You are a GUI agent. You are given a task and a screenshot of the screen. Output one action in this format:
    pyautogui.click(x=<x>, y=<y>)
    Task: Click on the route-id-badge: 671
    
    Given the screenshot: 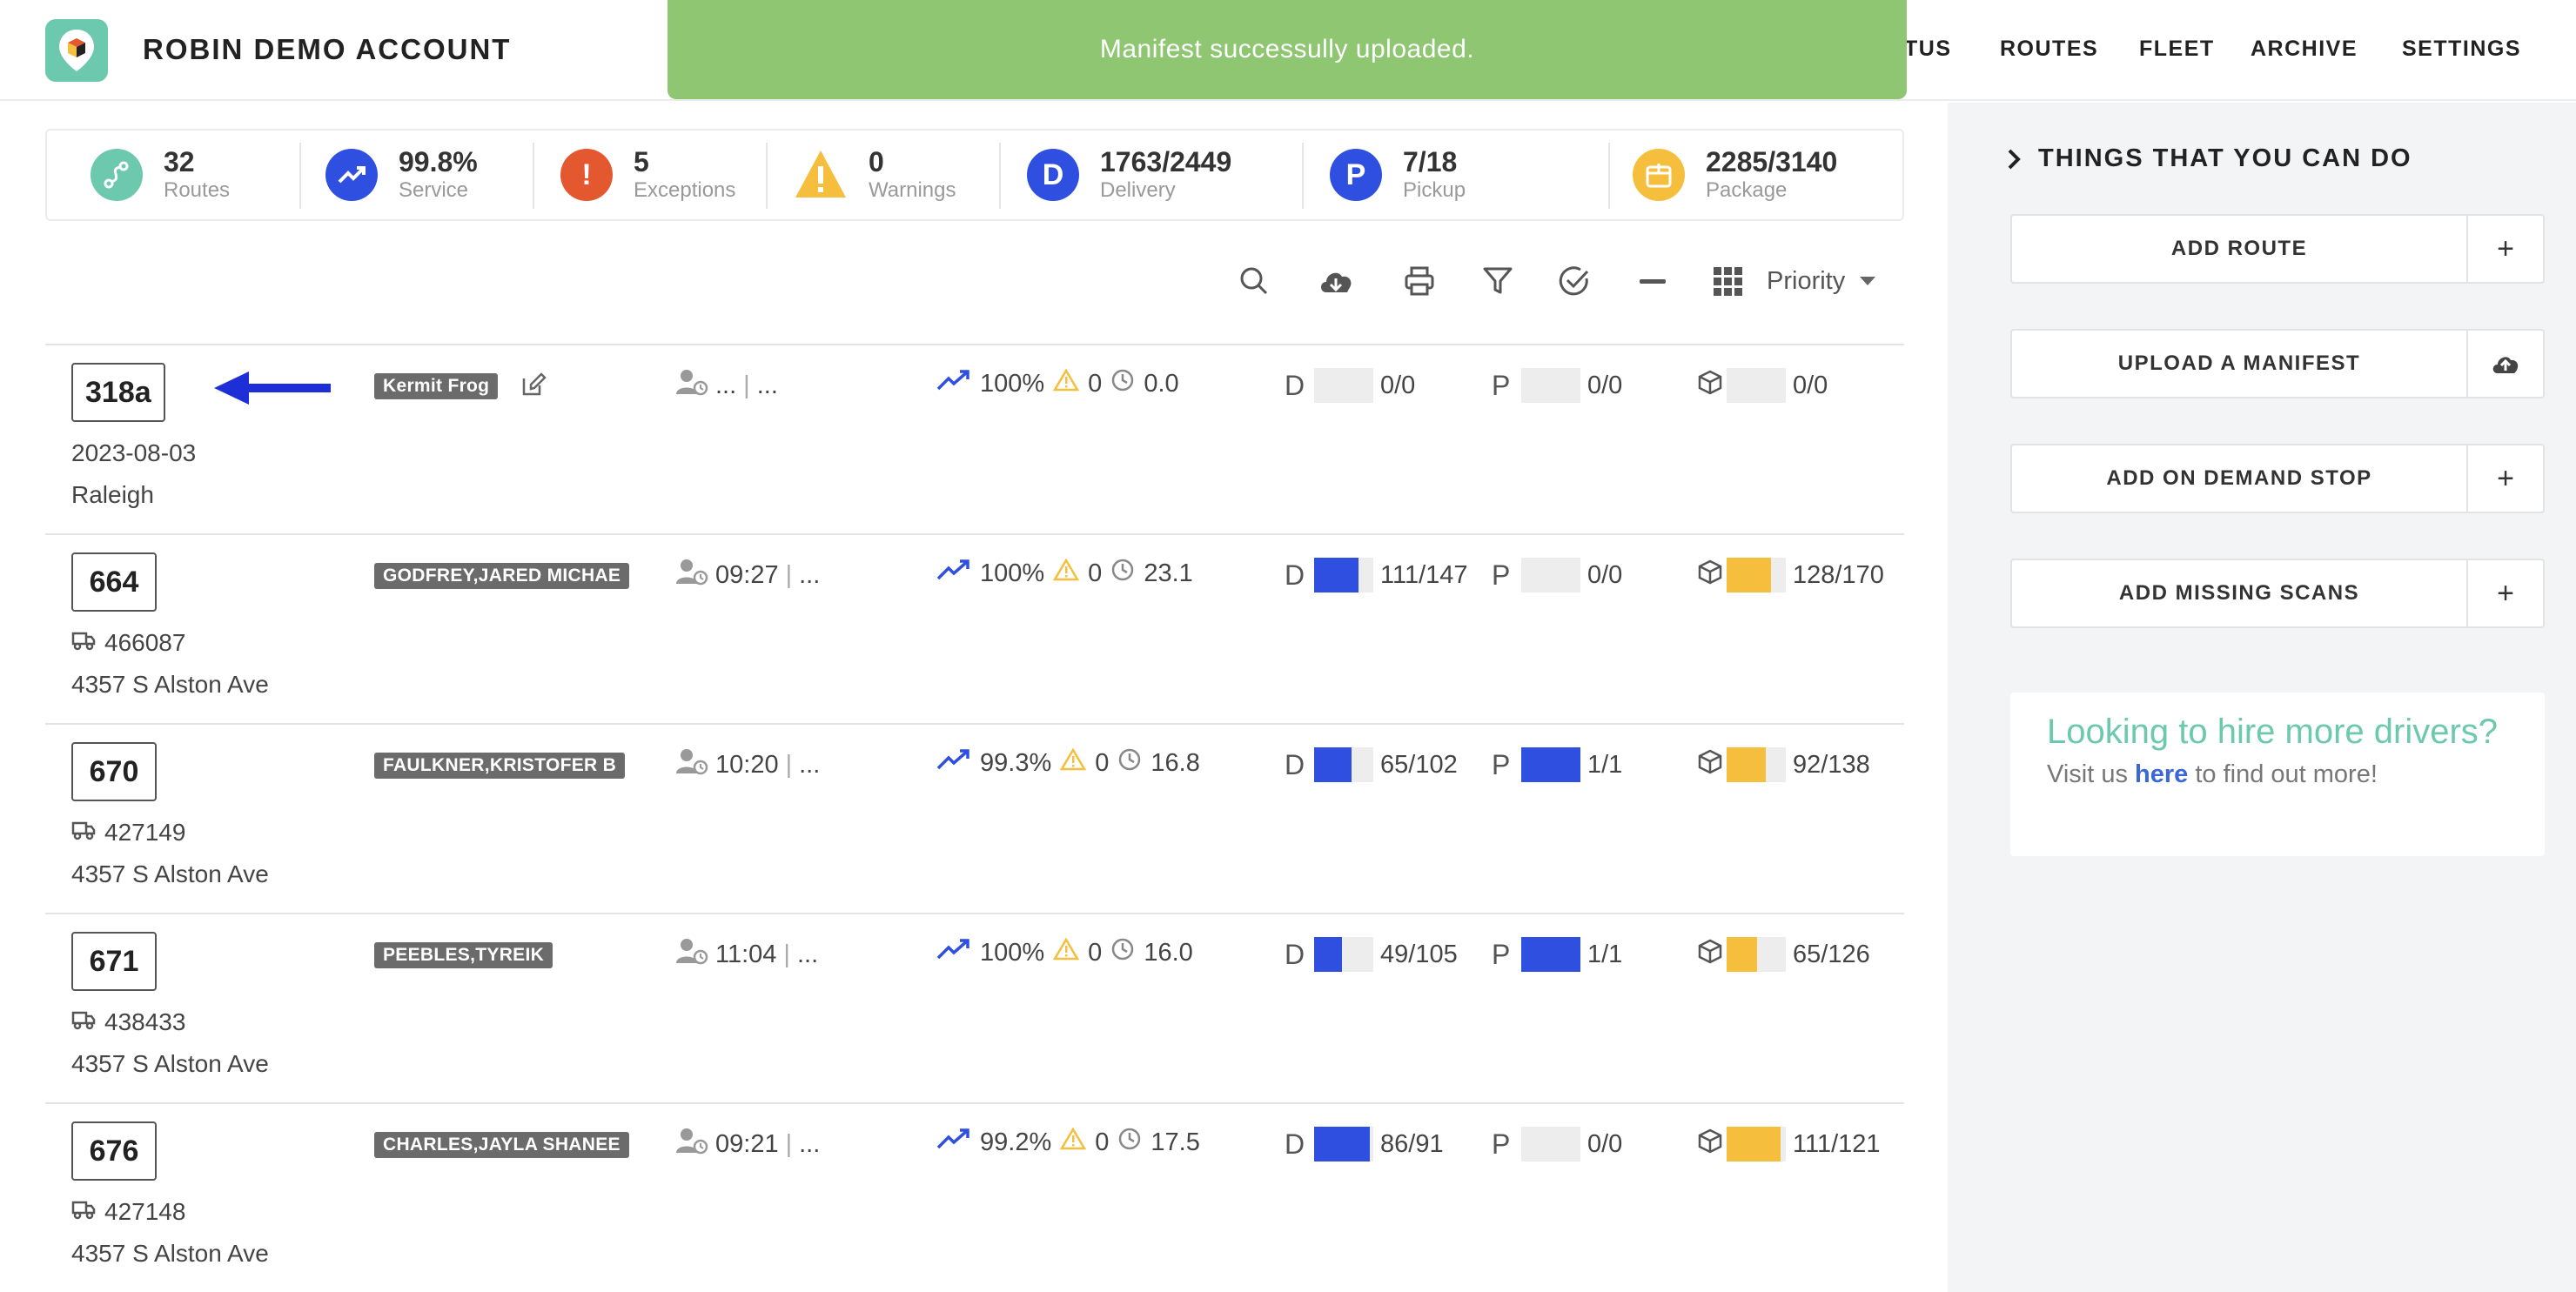 What is the action you would take?
    pyautogui.click(x=114, y=961)
    